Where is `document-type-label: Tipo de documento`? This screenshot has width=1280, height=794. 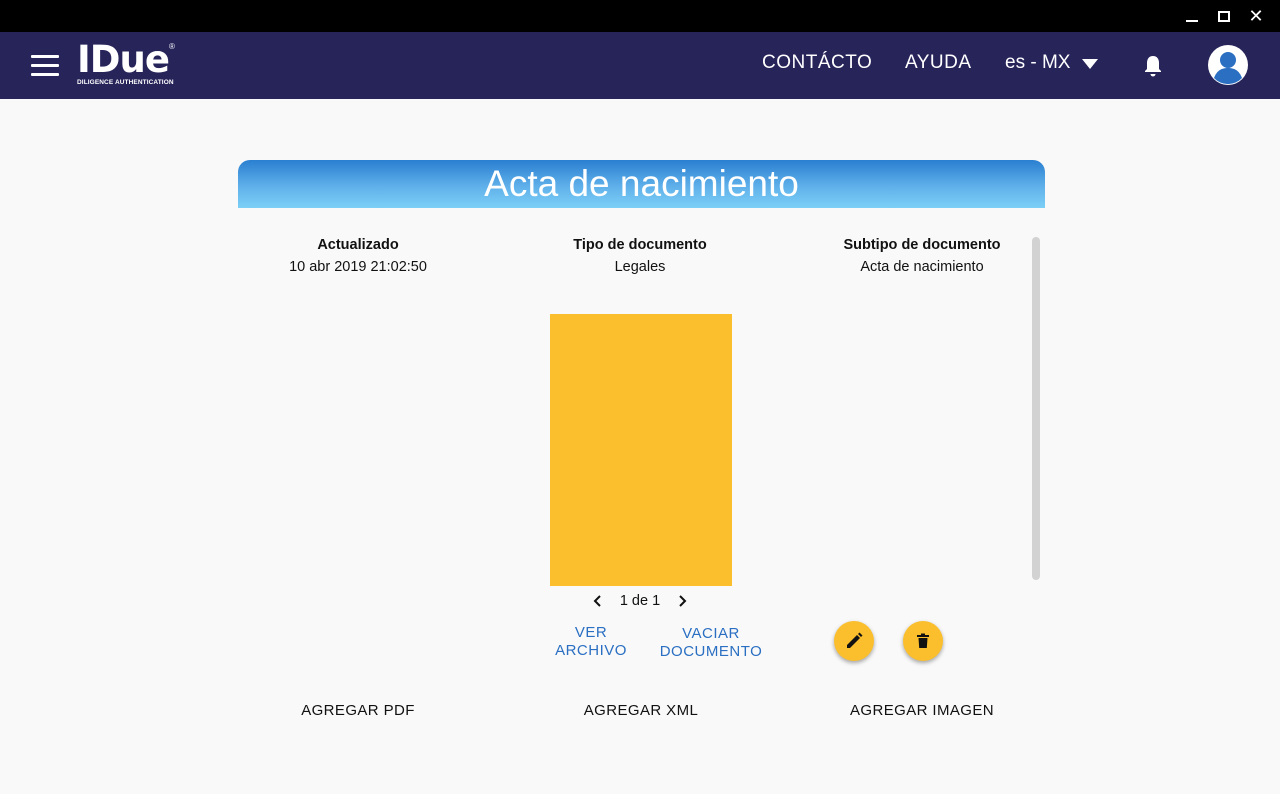
document-type-label: Tipo de documento is located at coordinates (640, 245).